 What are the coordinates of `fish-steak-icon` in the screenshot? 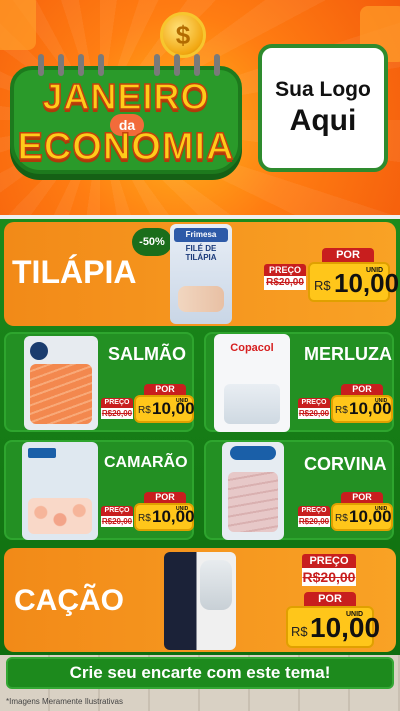 It's located at (216, 585).